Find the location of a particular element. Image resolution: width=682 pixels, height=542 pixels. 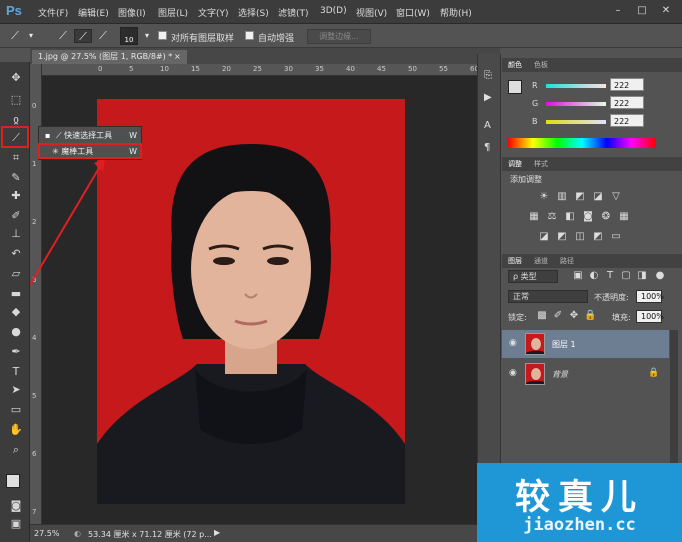

type-tool-icon: T is located at coordinates (16, 372).